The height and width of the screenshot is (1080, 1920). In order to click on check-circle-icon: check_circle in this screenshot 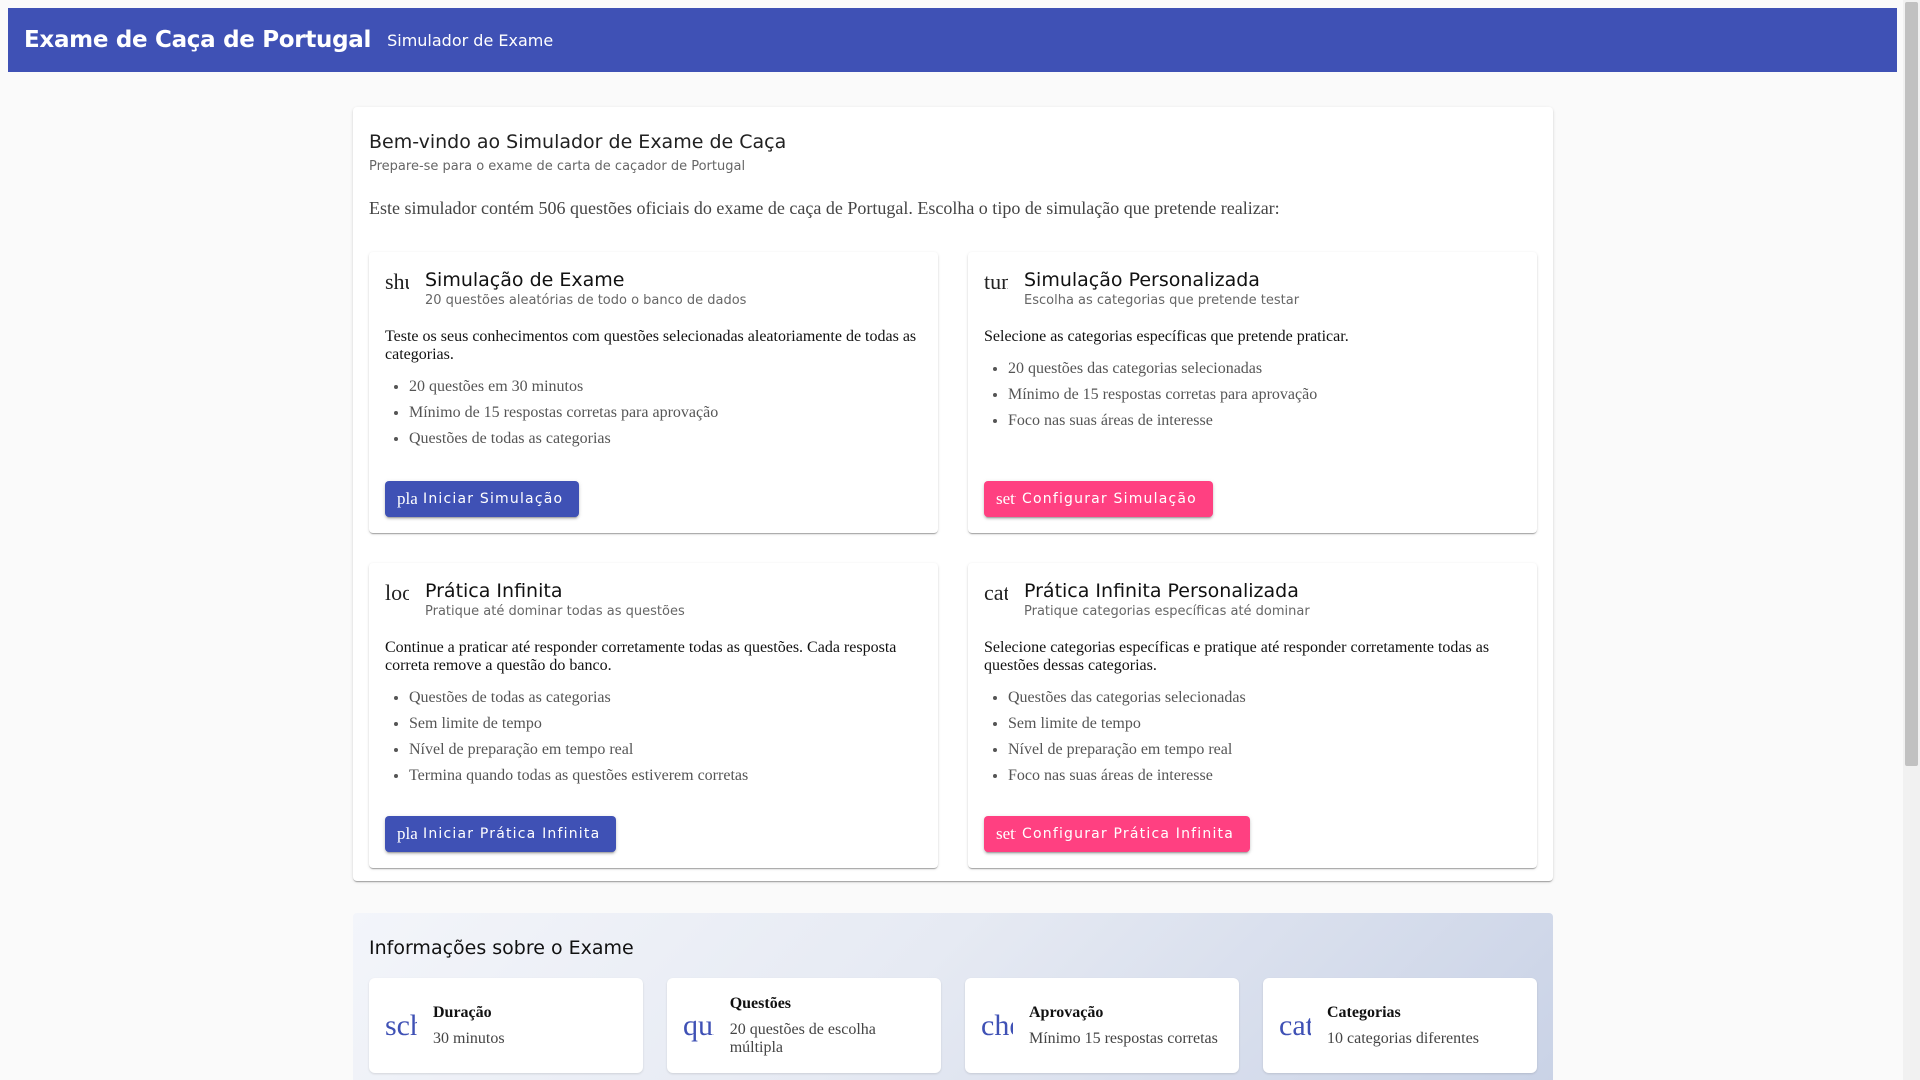, I will do `click(997, 1025)`.